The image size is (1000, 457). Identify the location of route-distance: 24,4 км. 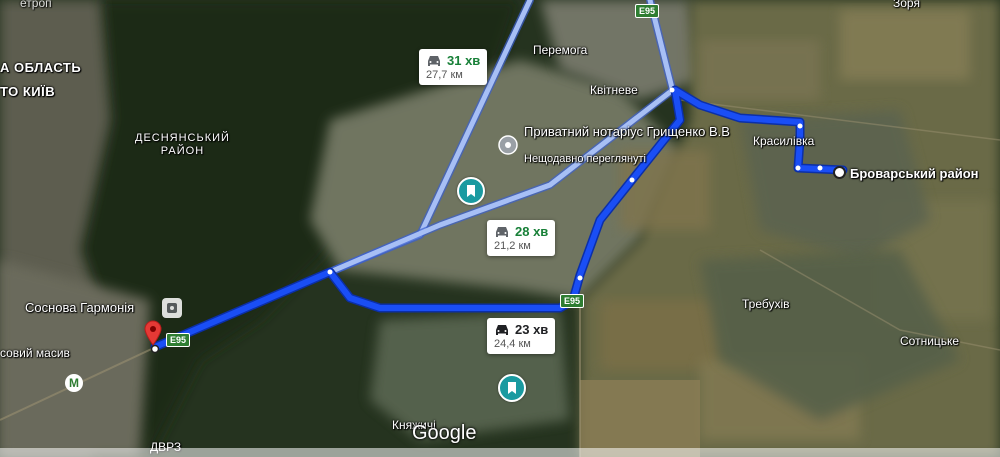
(512, 344).